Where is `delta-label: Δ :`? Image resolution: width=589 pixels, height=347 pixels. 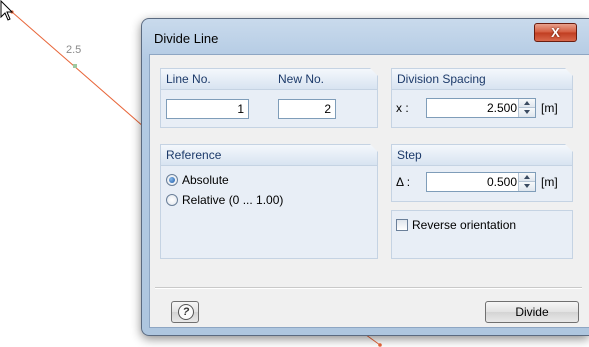
delta-label: Δ : is located at coordinates (403, 182).